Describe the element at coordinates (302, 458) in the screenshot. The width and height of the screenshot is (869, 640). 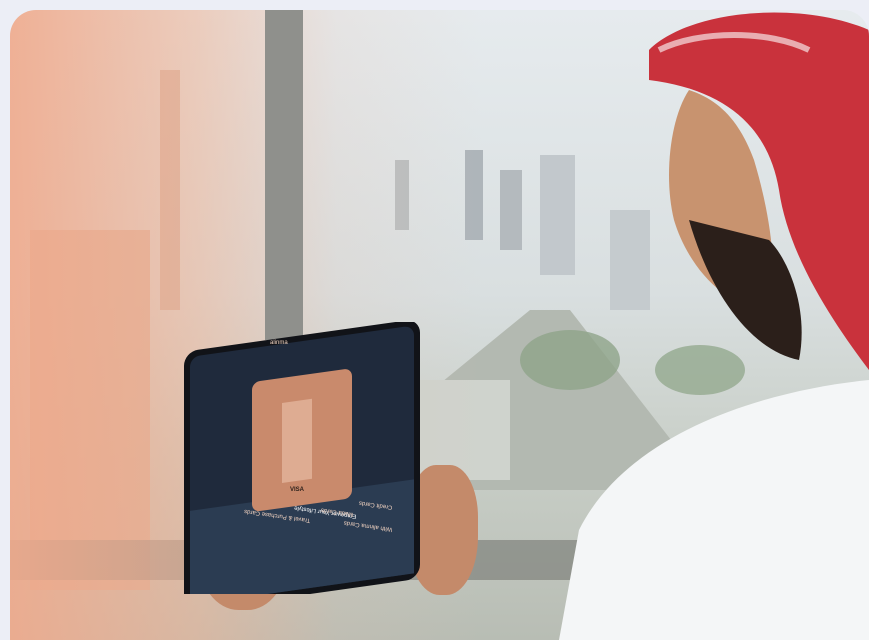
I see `tablet-device` at that location.